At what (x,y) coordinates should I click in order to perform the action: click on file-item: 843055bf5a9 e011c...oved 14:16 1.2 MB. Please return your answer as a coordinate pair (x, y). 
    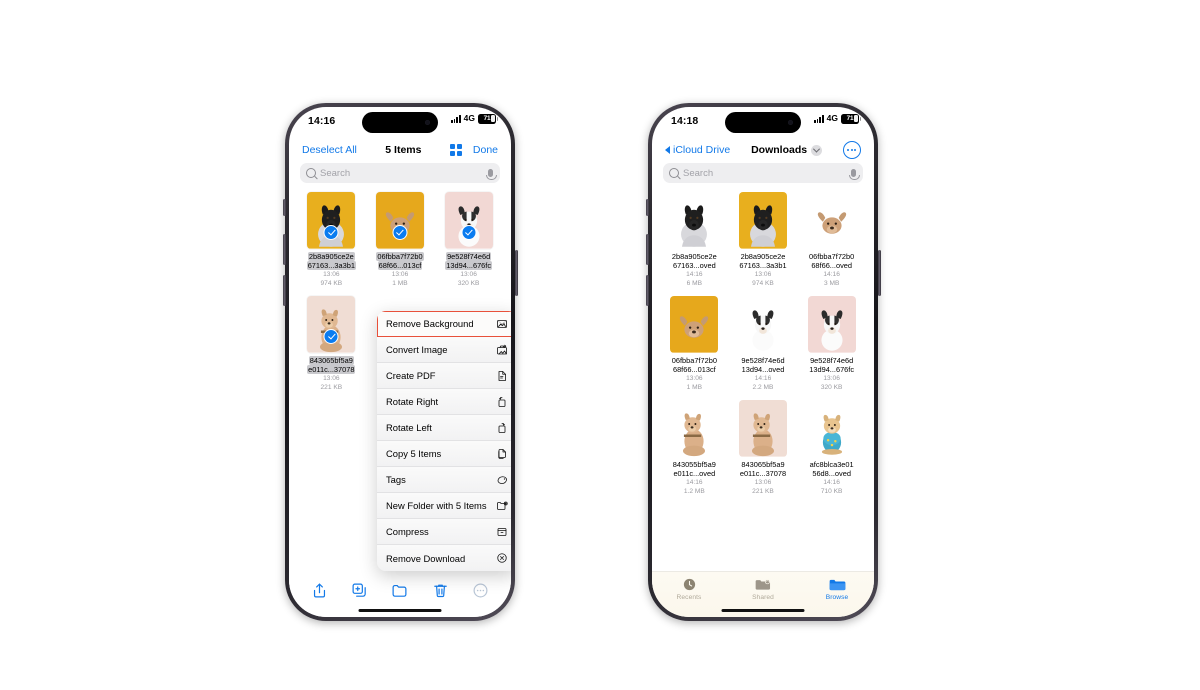
    Looking at the image, I should click on (694, 448).